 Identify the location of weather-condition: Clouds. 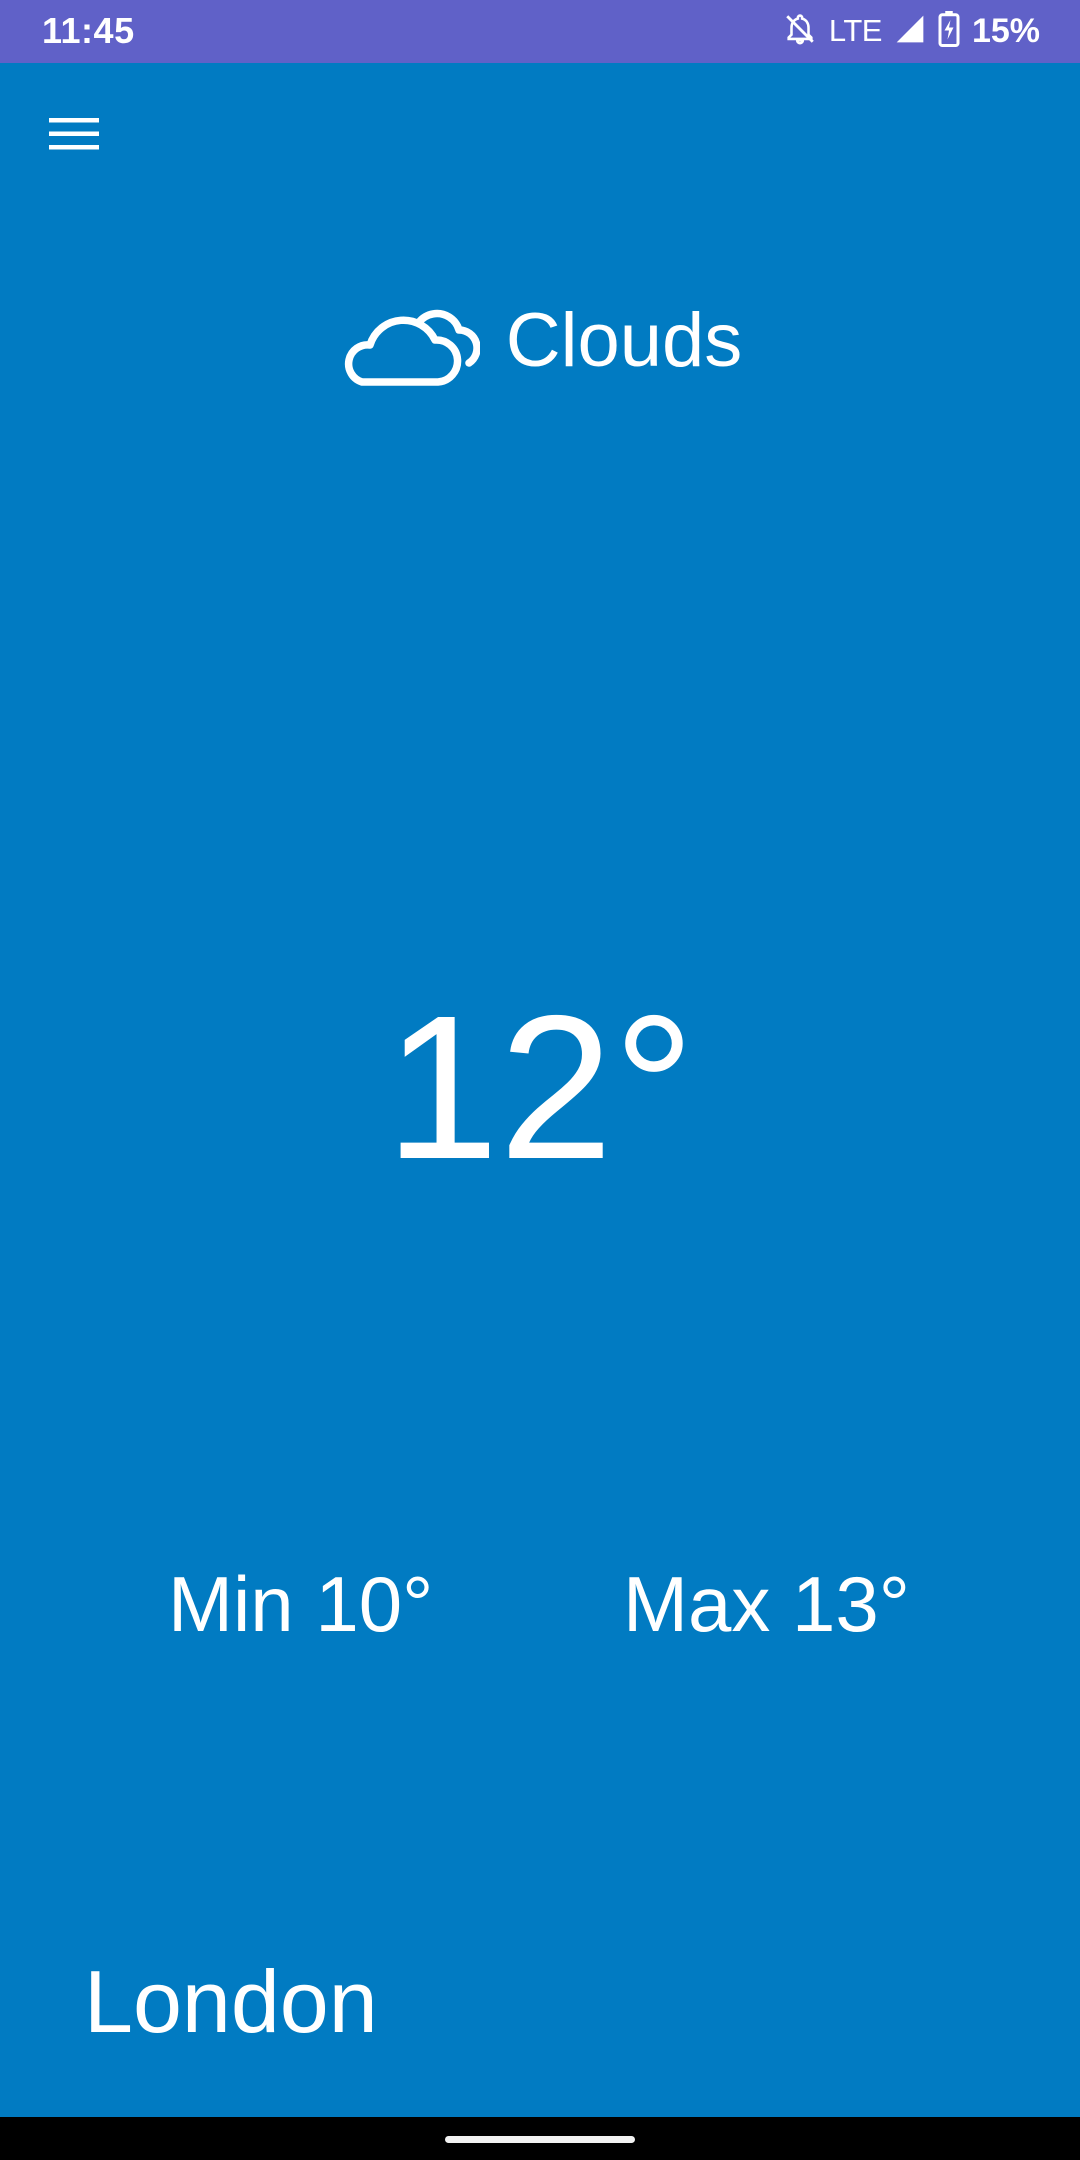
(540, 340).